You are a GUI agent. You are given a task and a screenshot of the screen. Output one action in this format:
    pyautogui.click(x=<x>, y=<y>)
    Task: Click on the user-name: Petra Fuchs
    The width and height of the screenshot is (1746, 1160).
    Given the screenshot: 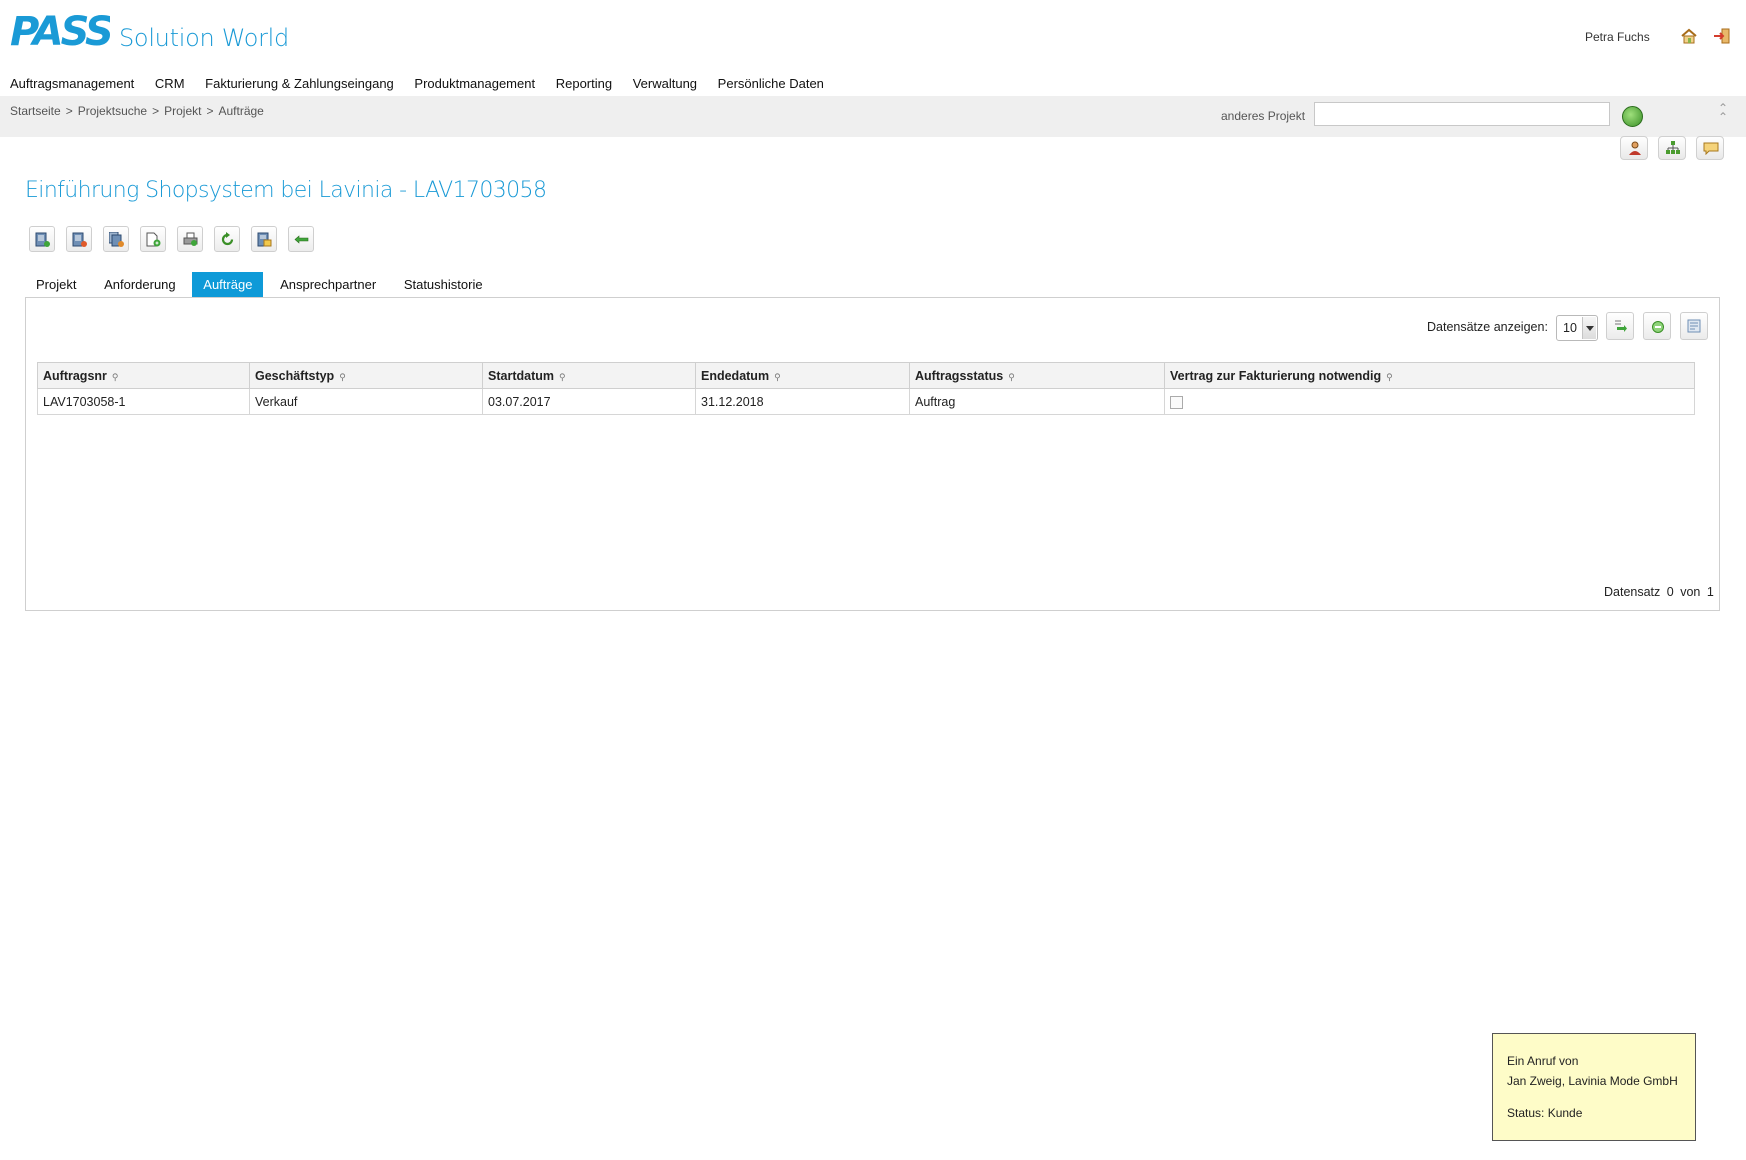 What is the action you would take?
    pyautogui.click(x=1617, y=37)
    